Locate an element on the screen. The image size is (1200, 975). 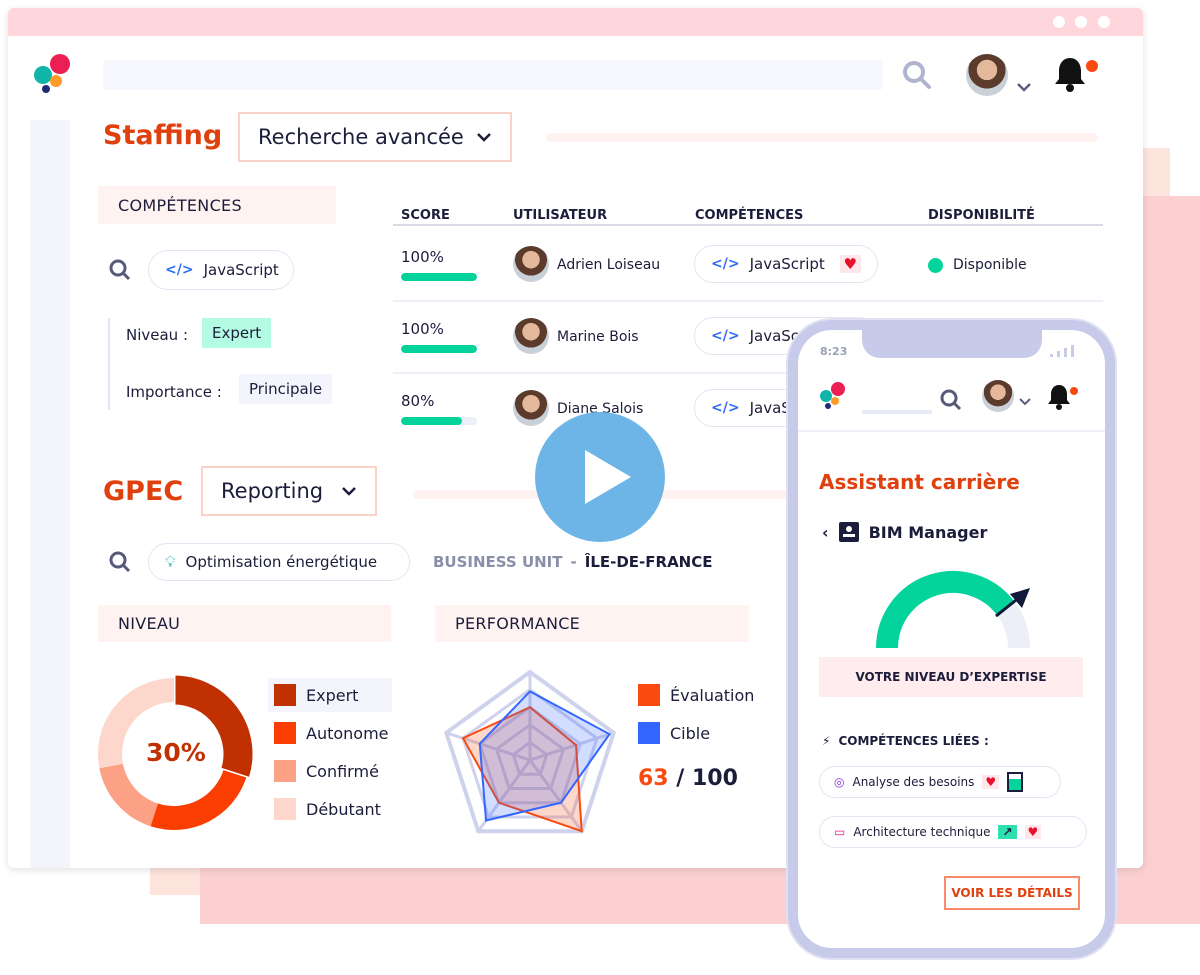
business-unit: BUSINESS UNIT - ÎLE-DE-FRANCE is located at coordinates (572, 562).